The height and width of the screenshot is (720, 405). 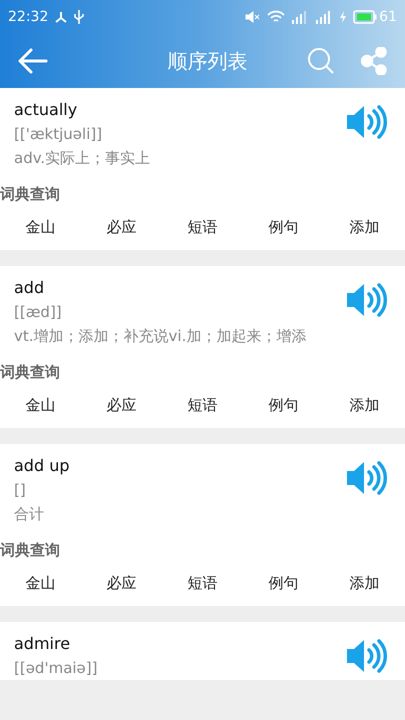 I want to click on wifi-icon, so click(x=276, y=17).